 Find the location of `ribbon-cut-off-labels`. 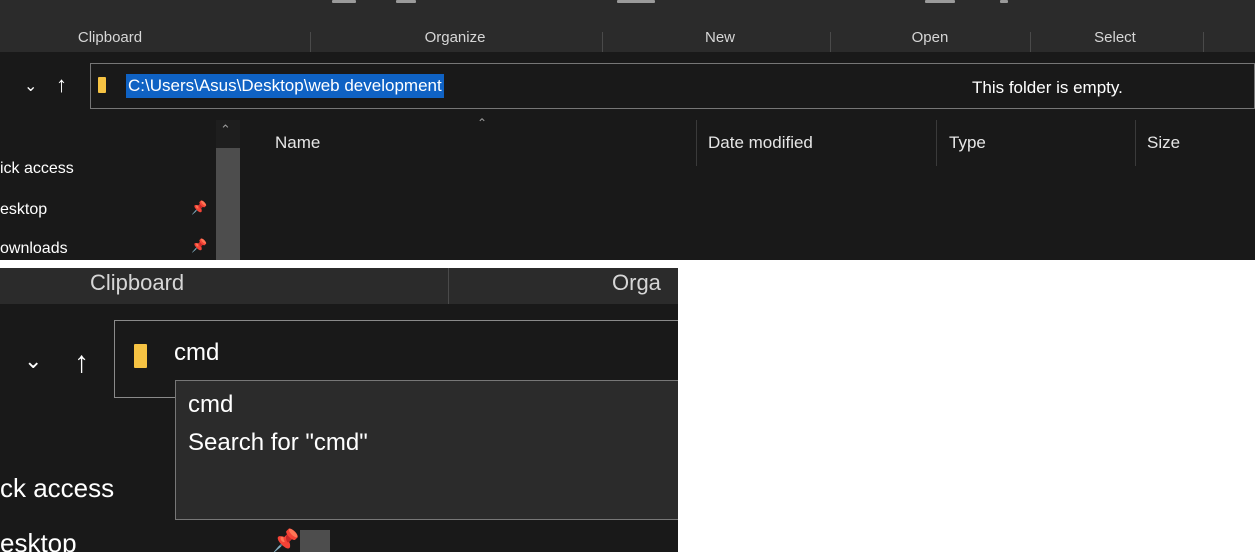

ribbon-cut-off-labels is located at coordinates (627, 4).